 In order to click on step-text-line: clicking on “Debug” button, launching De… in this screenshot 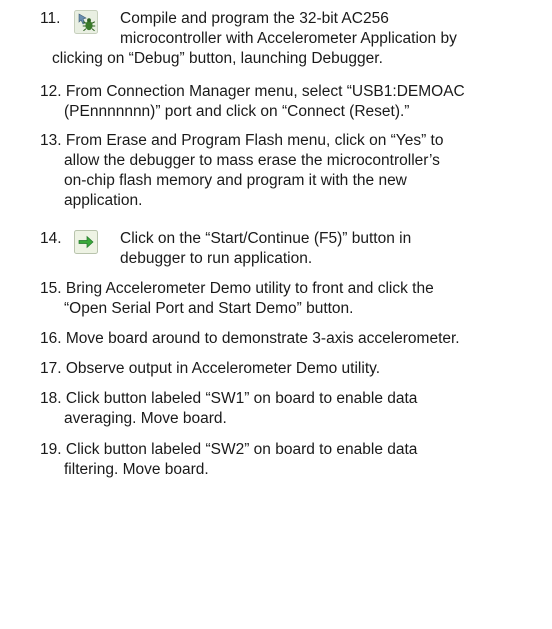, I will do `click(217, 58)`.